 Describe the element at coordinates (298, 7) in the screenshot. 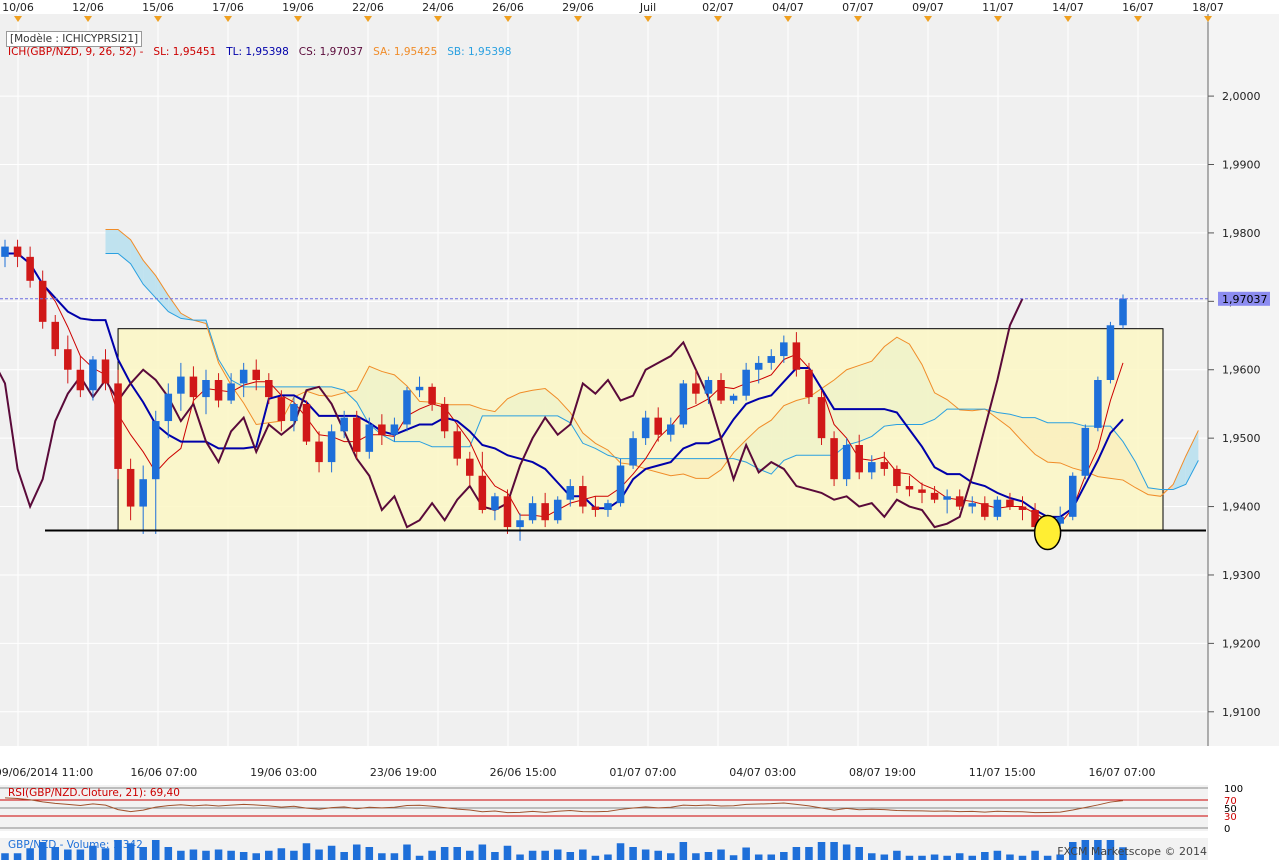

I see `top-date-label: 19/06` at that location.